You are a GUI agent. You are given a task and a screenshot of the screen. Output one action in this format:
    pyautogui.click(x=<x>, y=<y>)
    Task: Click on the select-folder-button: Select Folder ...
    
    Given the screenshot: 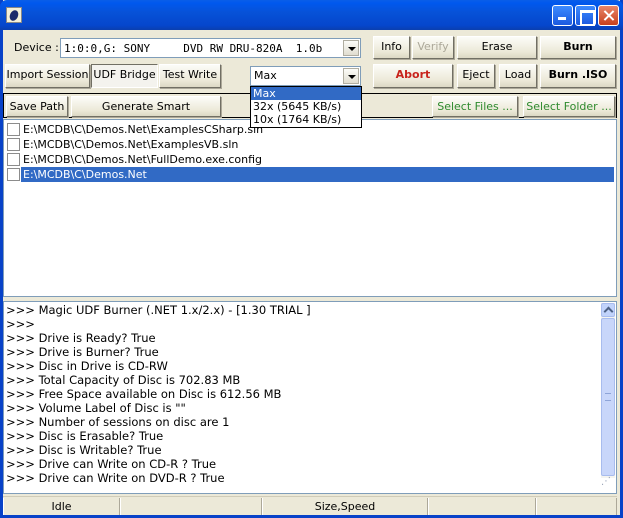 What is the action you would take?
    pyautogui.click(x=569, y=106)
    